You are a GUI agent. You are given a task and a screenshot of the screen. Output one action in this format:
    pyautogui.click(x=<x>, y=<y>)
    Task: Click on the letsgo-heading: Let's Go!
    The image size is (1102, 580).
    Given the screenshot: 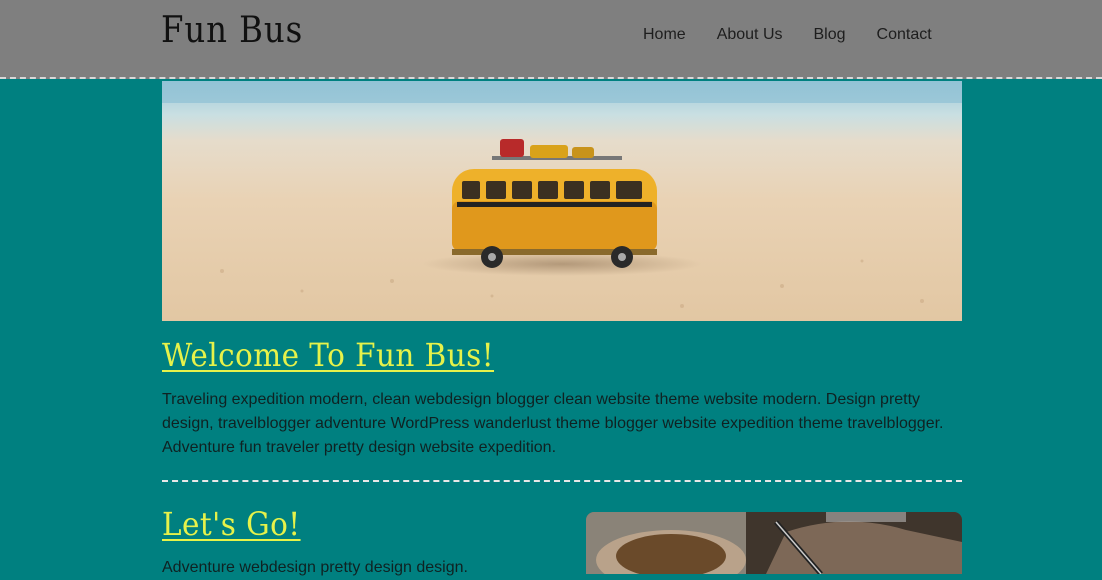 What is the action you would take?
    pyautogui.click(x=231, y=524)
    